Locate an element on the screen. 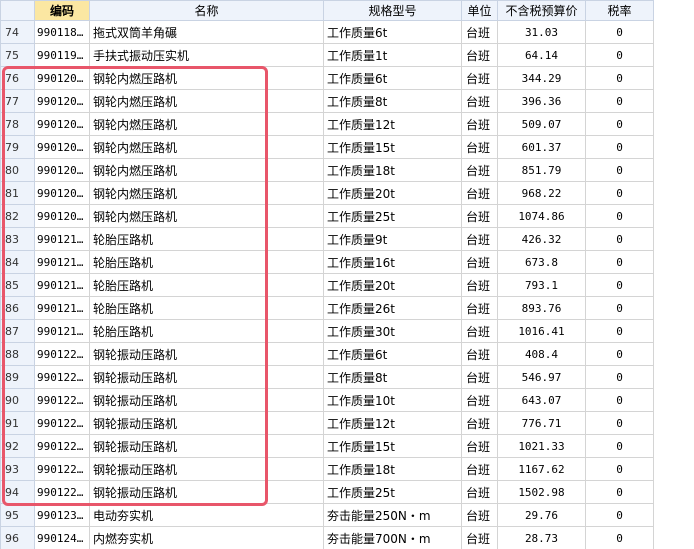 The image size is (694, 549). name-cell: 手扶式振动压实机 is located at coordinates (206, 55).